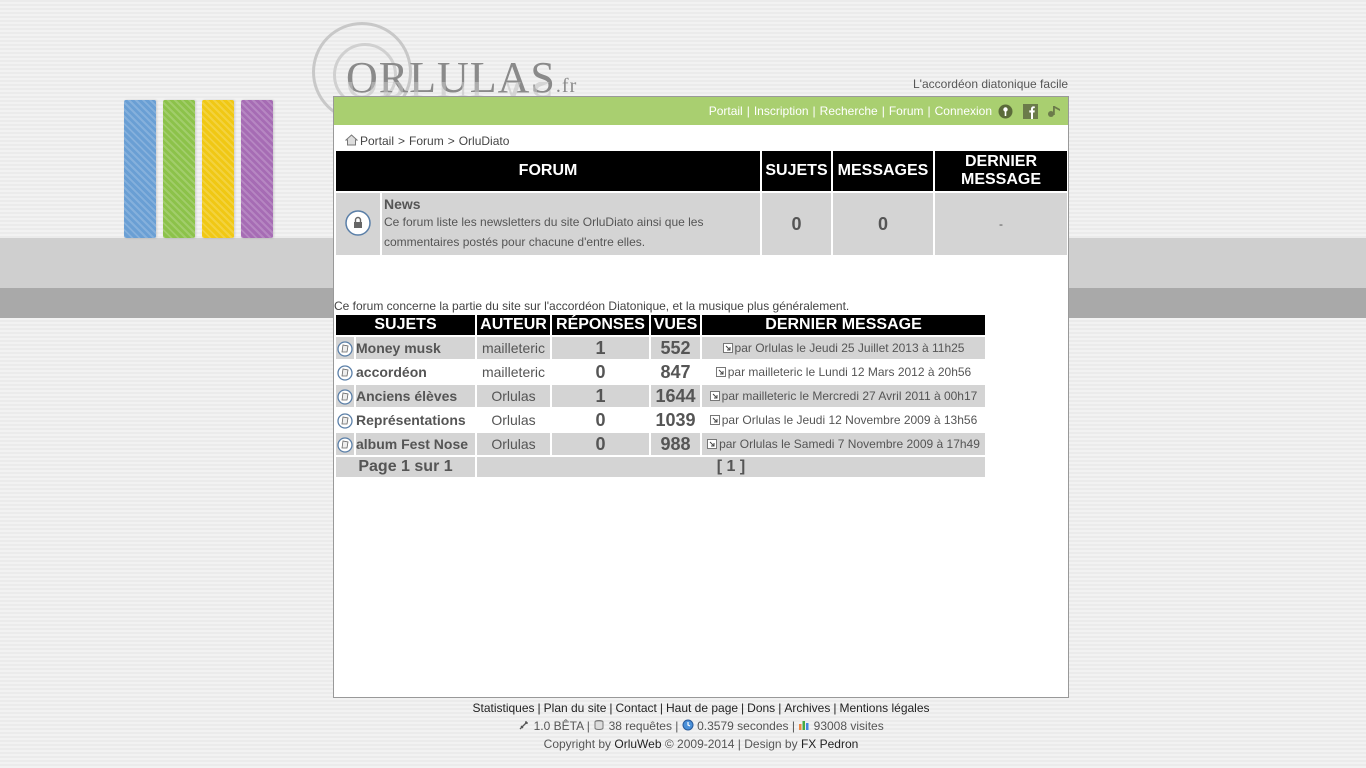 The image size is (1366, 768). Describe the element at coordinates (675, 444) in the screenshot. I see `topic-views: 988` at that location.